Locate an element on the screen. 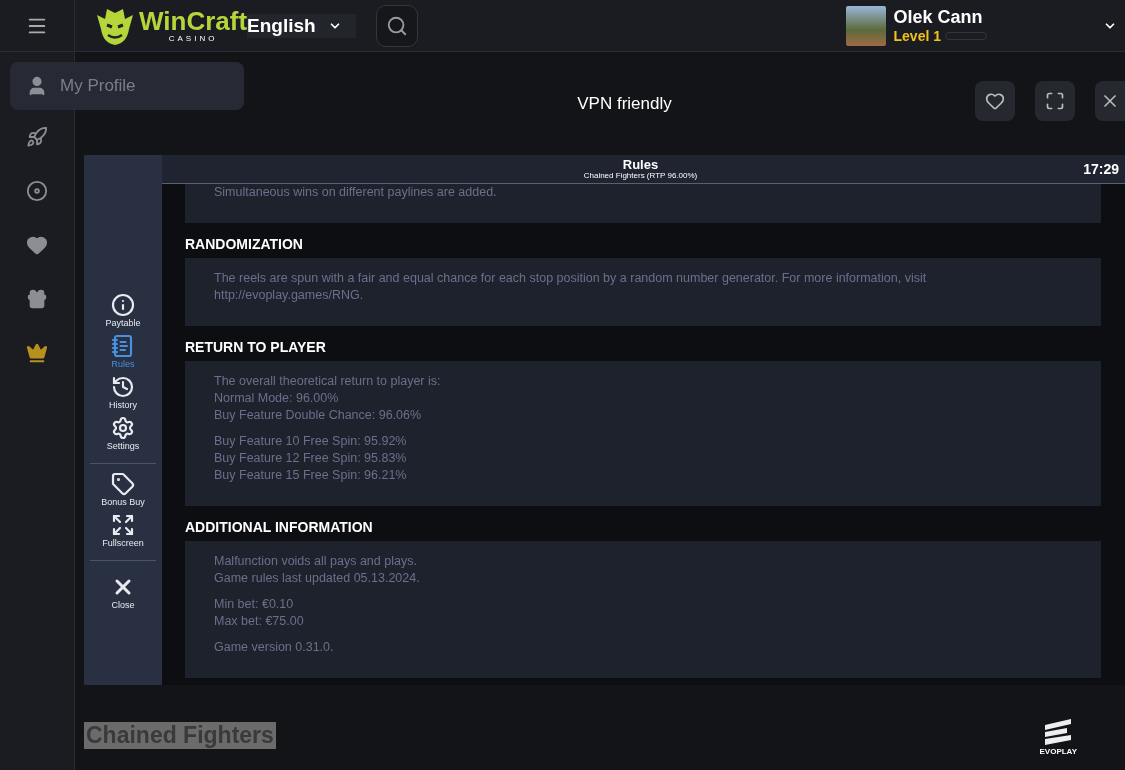 The width and height of the screenshot is (1125, 770). avatar-photo-placeholder is located at coordinates (865, 25).